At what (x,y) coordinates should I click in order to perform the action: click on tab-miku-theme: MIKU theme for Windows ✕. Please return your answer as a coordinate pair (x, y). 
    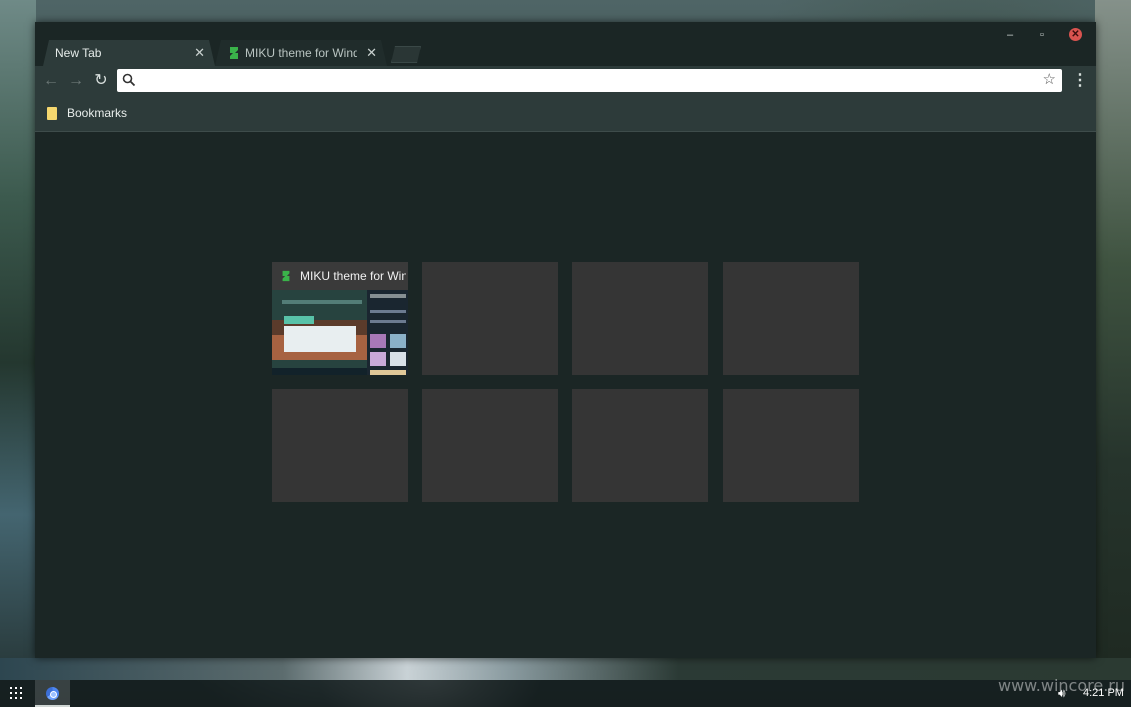
    Looking at the image, I should click on (301, 53).